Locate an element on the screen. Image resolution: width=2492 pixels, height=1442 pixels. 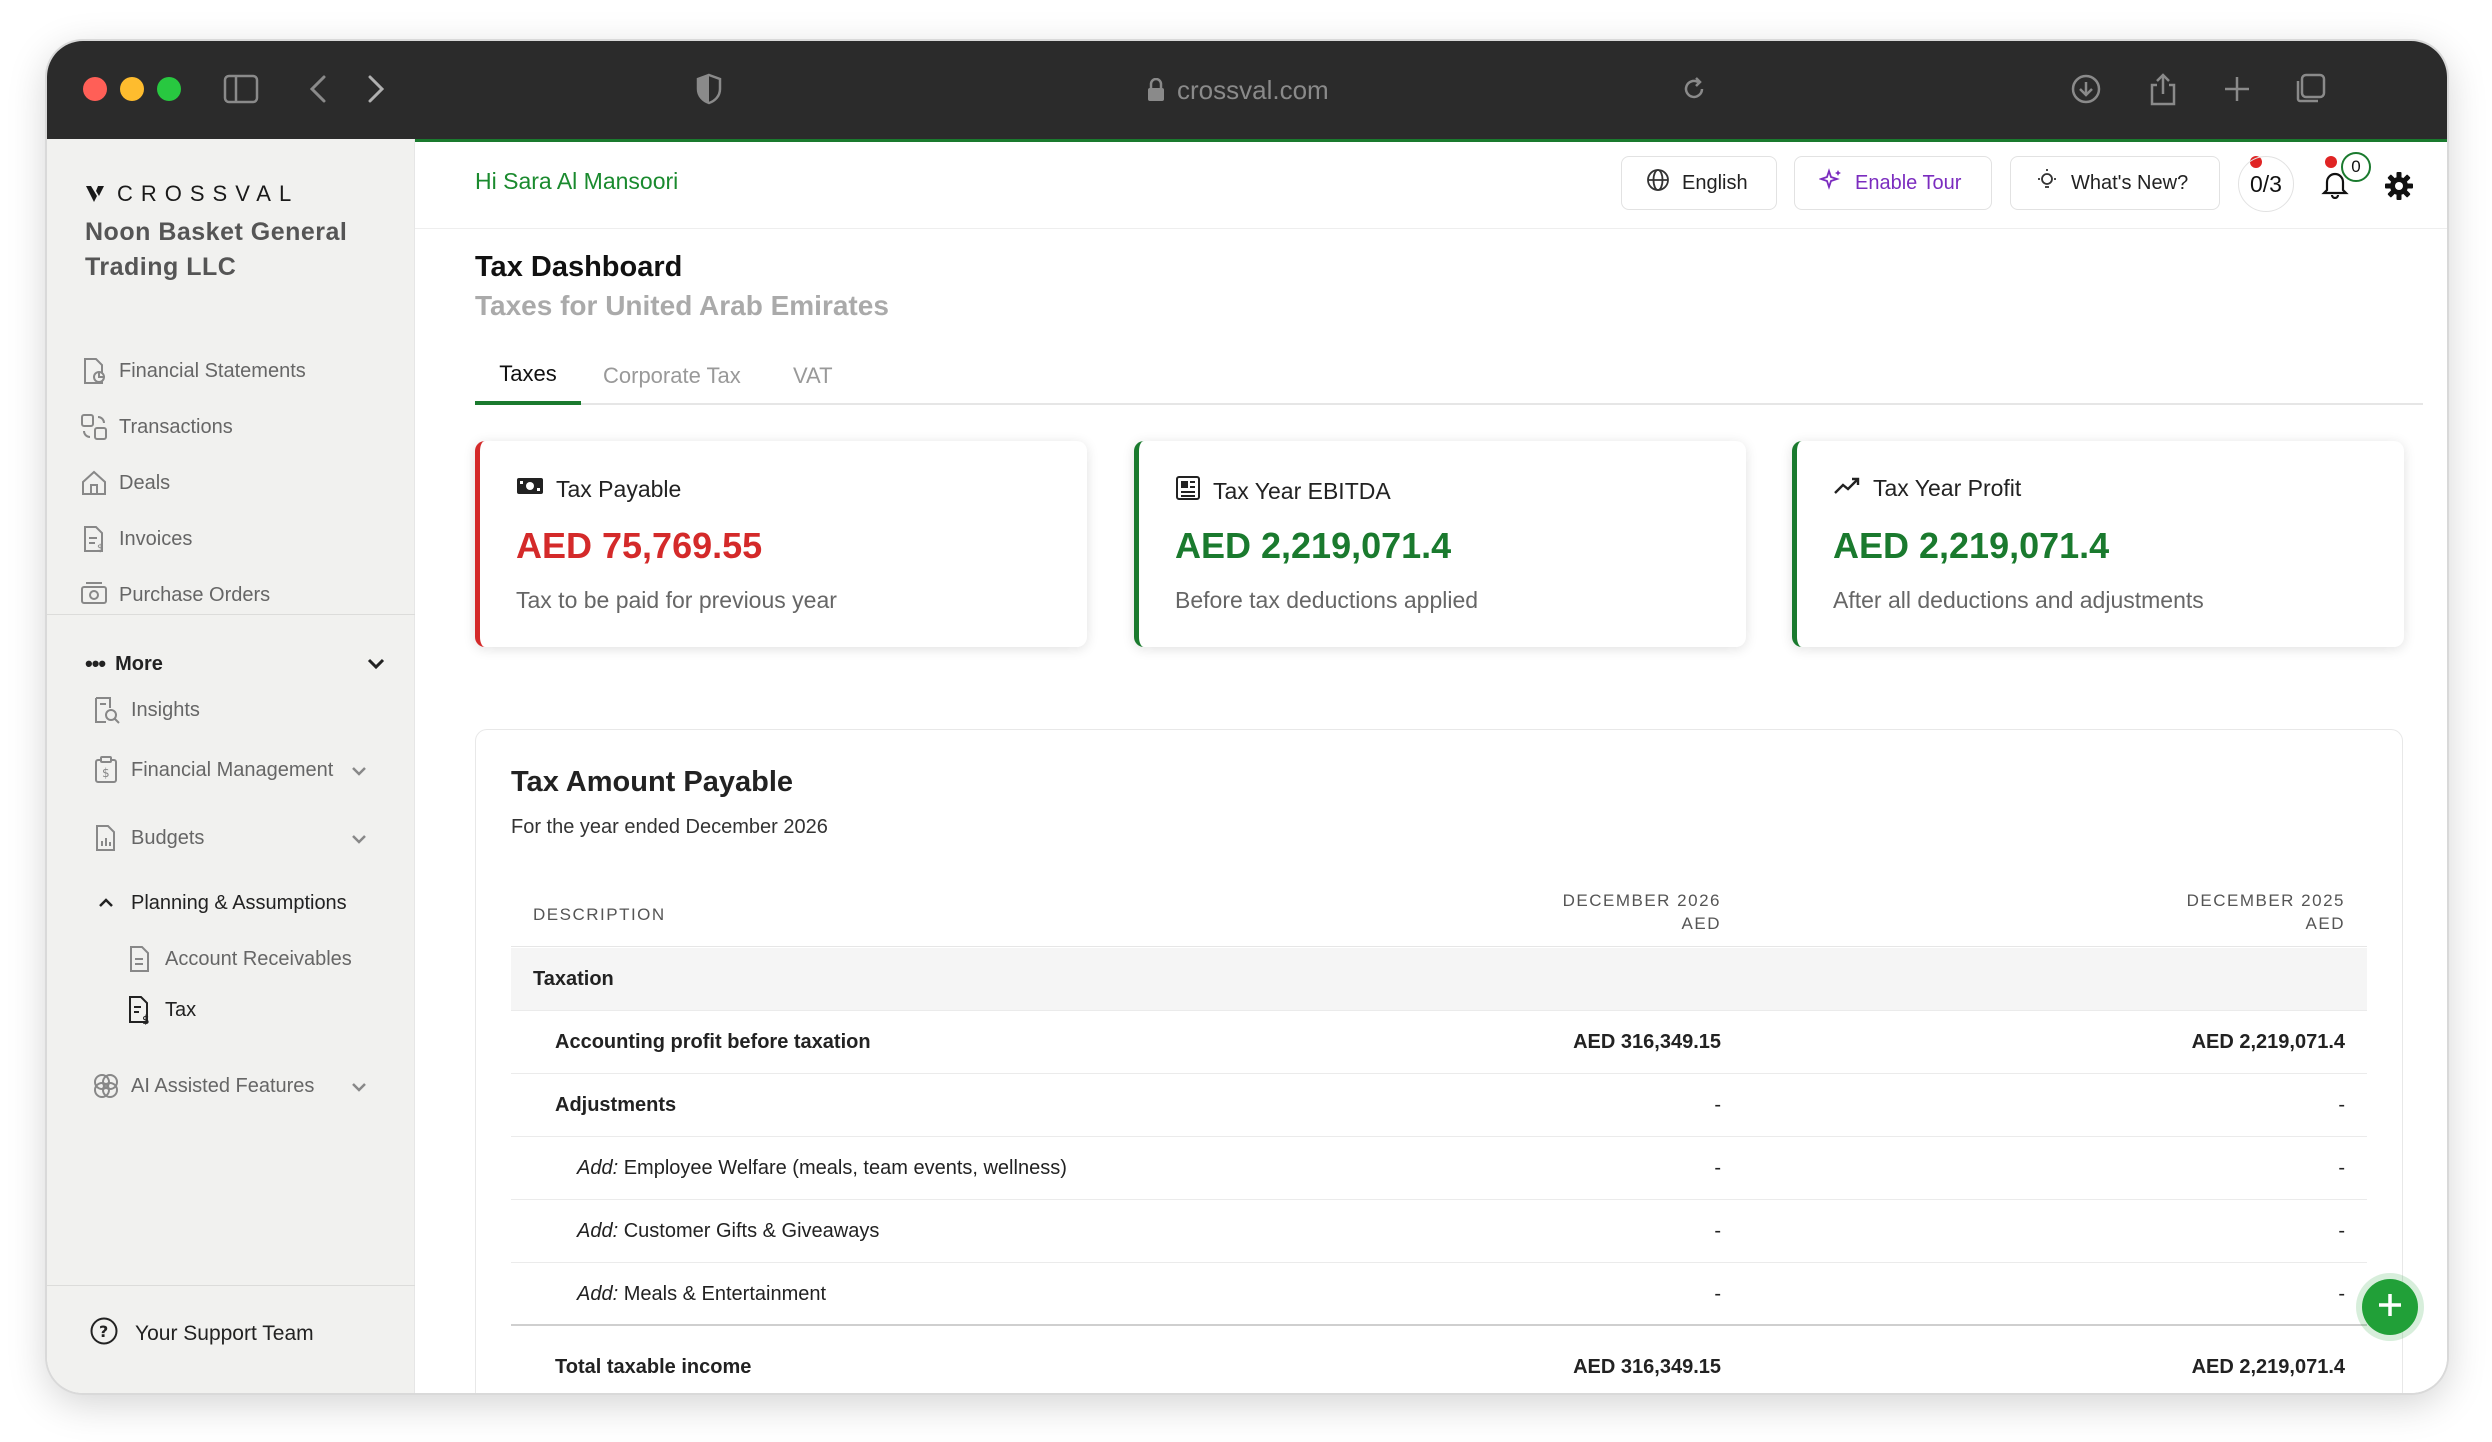
sidebar-item-ai-assisted-features: AI Assisted Features is located at coordinates (241, 1086).